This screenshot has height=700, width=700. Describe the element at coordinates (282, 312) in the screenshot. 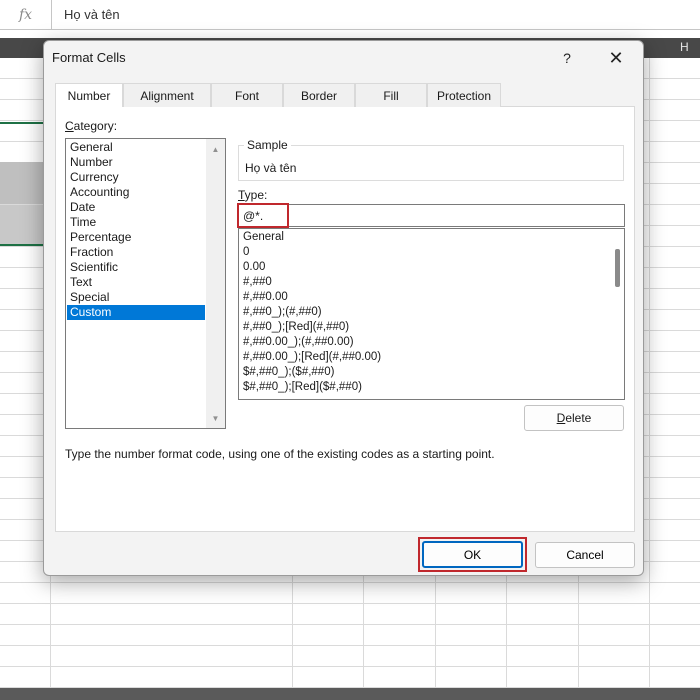

I see `format-item: #,##0_);(#,##0)` at that location.